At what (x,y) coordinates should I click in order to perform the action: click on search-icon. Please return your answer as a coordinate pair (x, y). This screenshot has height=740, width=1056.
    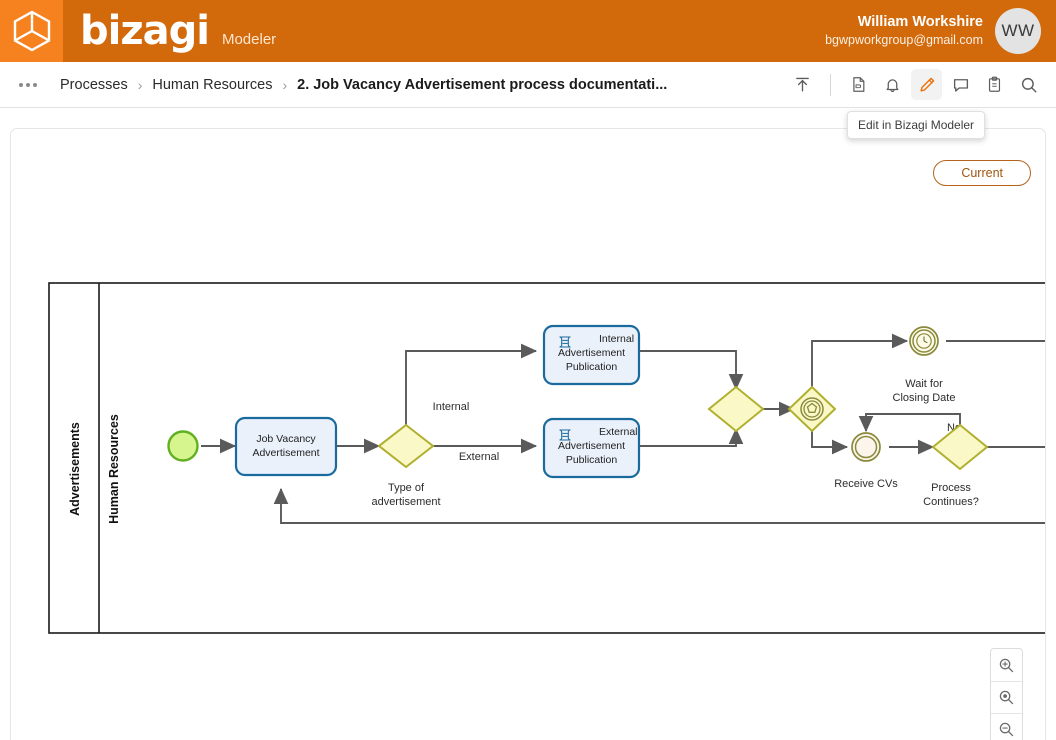
    Looking at the image, I should click on (1028, 84).